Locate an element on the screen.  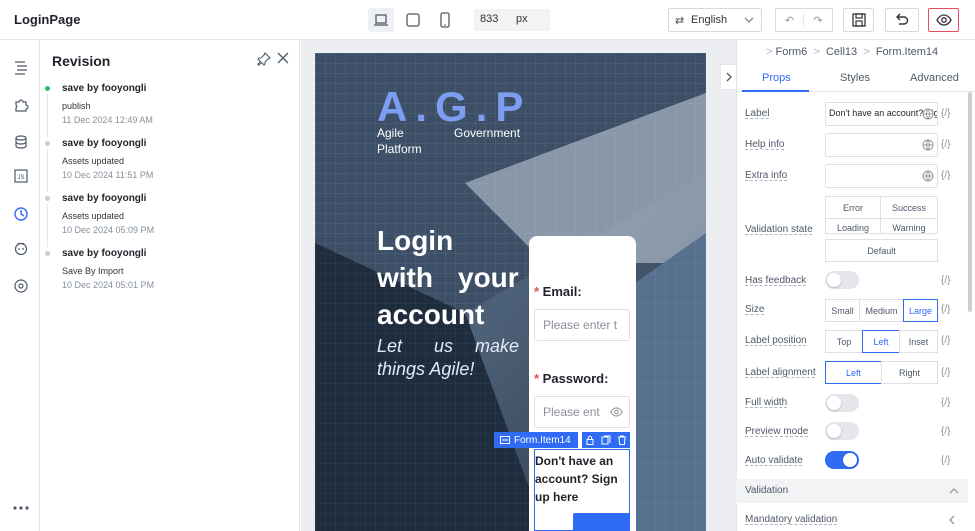
validation-section-title: Validation is located at coordinates (767, 490).